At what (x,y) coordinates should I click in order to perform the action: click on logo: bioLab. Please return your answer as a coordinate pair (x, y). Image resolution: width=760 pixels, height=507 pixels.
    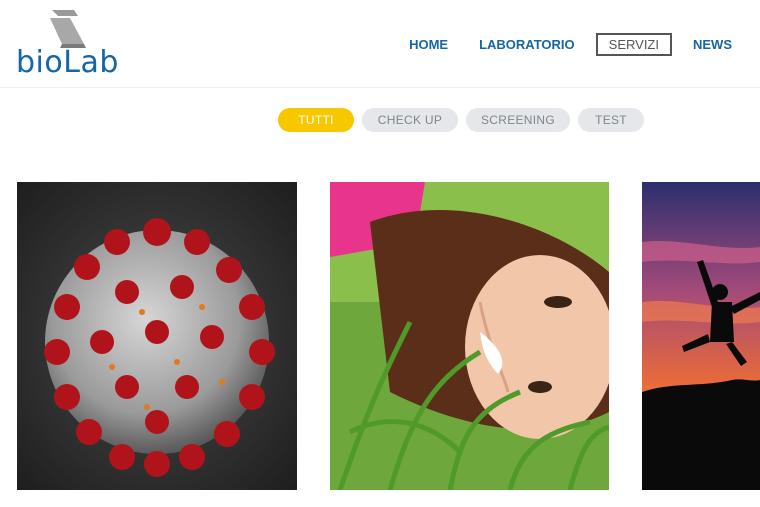
    Looking at the image, I should click on (69, 44).